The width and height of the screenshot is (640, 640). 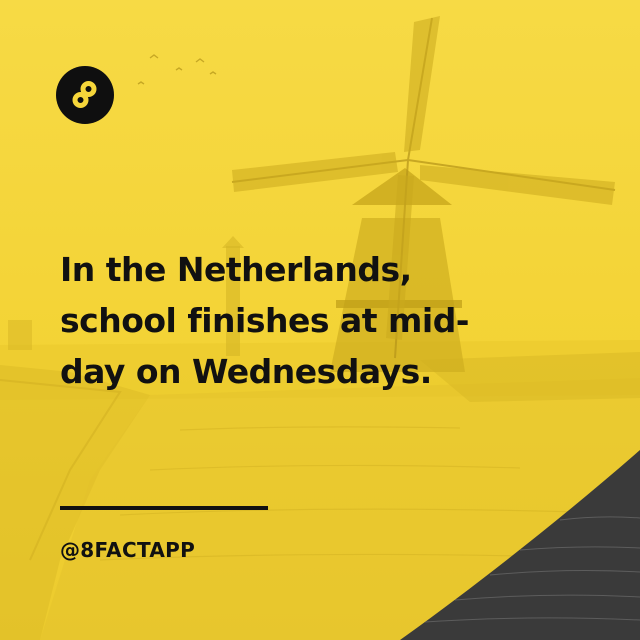 What do you see at coordinates (177, 69) in the screenshot?
I see `birds` at bounding box center [177, 69].